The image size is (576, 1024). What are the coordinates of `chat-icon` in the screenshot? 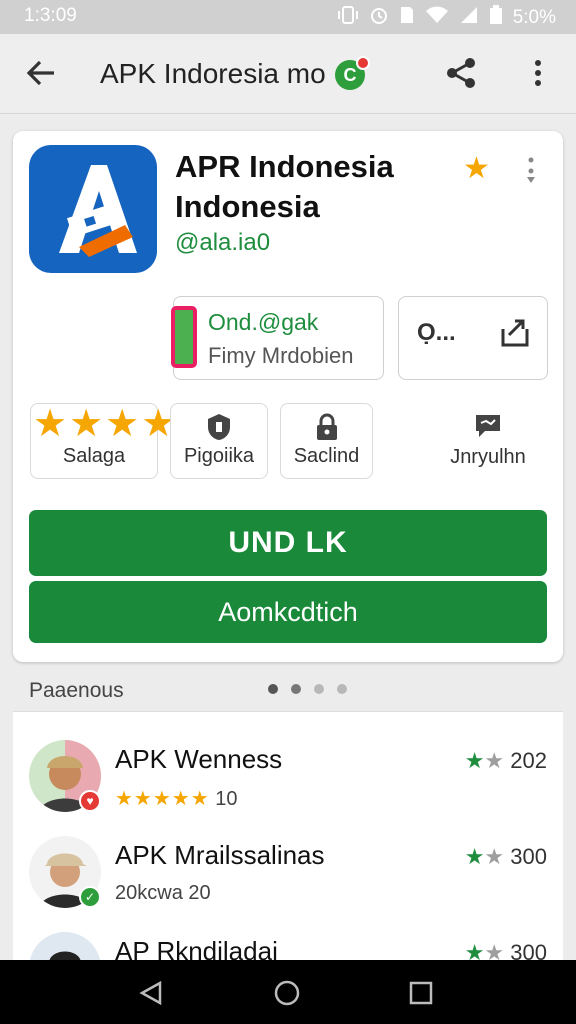 It's located at (488, 426).